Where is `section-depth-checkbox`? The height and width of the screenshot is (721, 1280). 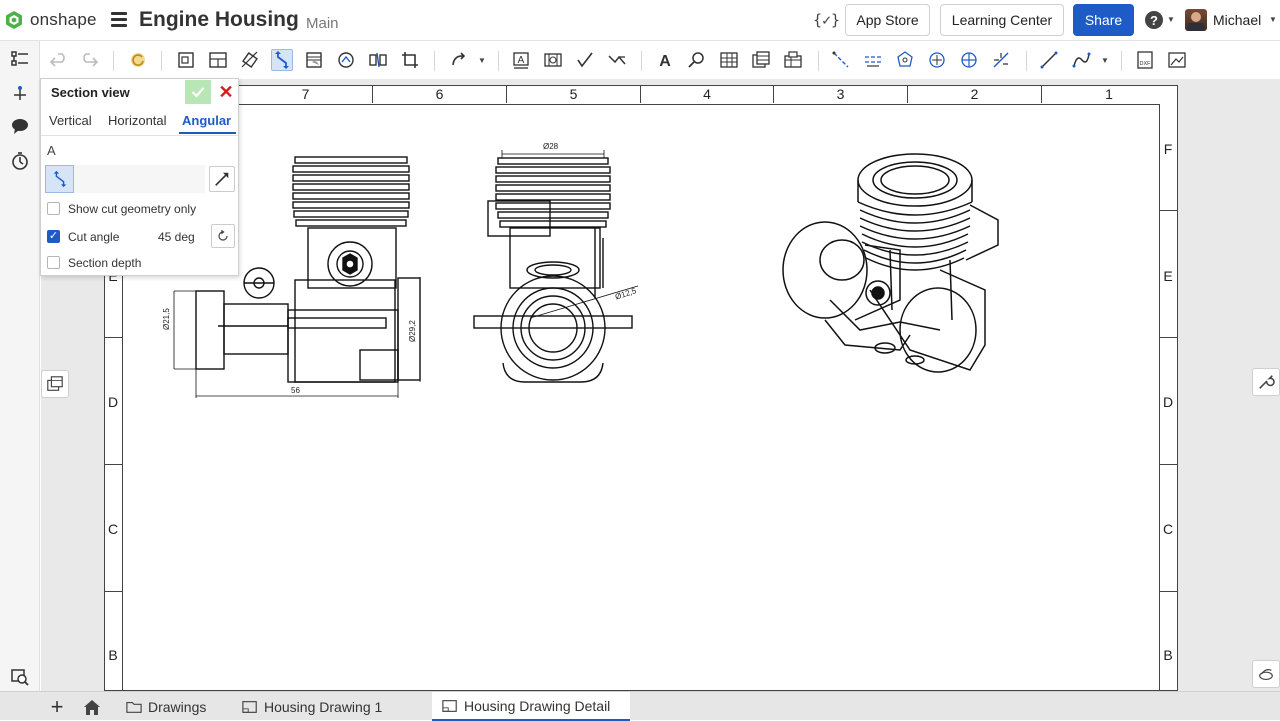
section-depth-checkbox is located at coordinates (53, 262).